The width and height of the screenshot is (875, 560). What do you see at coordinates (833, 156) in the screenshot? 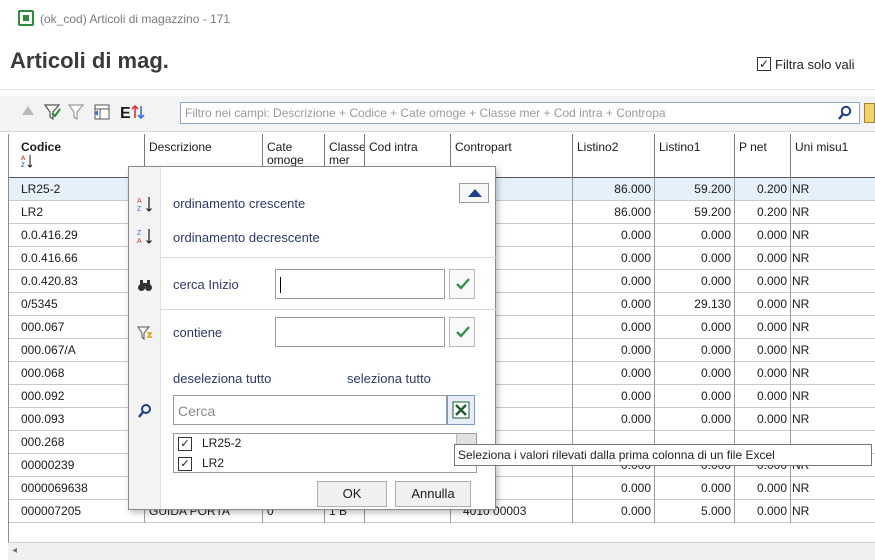
I see `column-header-uni-misu1: Uni misu1` at bounding box center [833, 156].